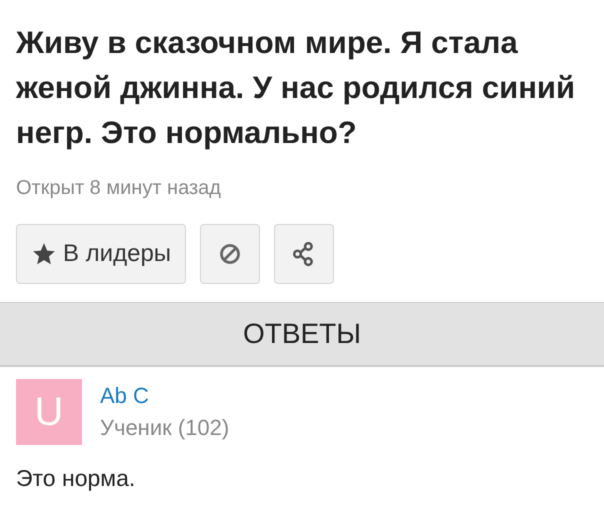  What do you see at coordinates (101, 254) in the screenshot?
I see `leader-button: В лидеры` at bounding box center [101, 254].